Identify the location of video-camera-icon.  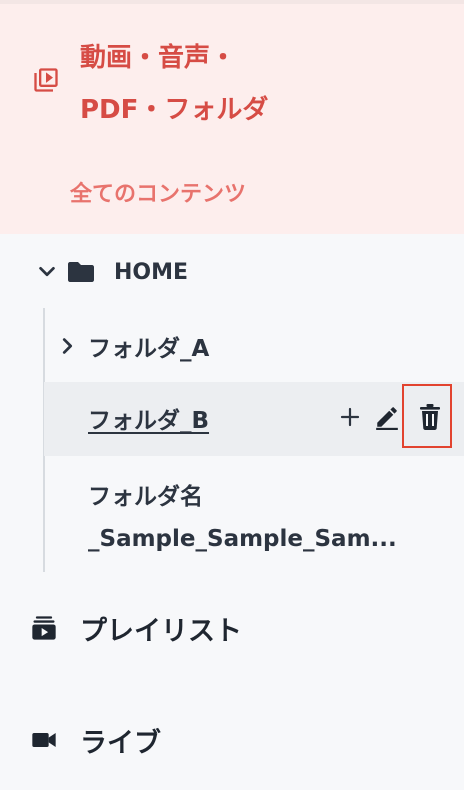
(44, 740).